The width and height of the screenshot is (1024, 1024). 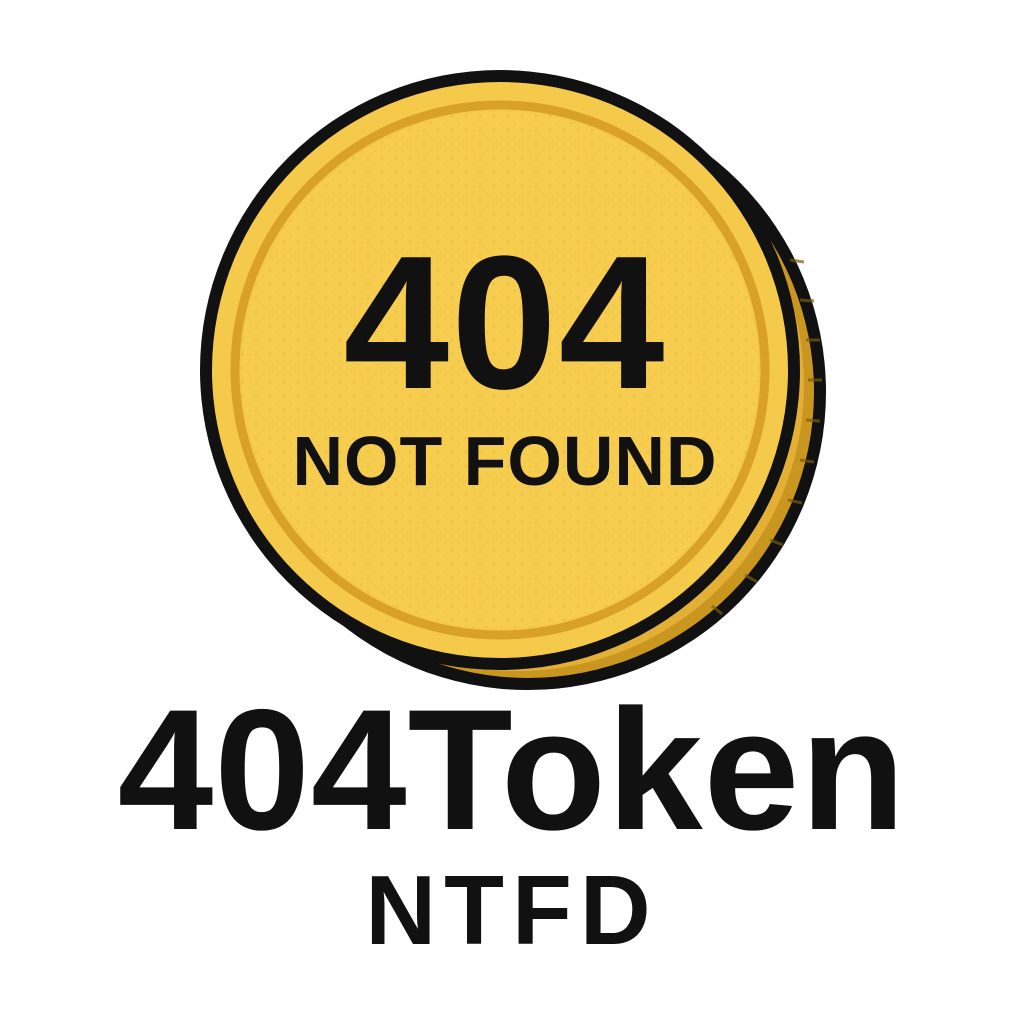 What do you see at coordinates (504, 323) in the screenshot?
I see `coin-code-text: 404` at bounding box center [504, 323].